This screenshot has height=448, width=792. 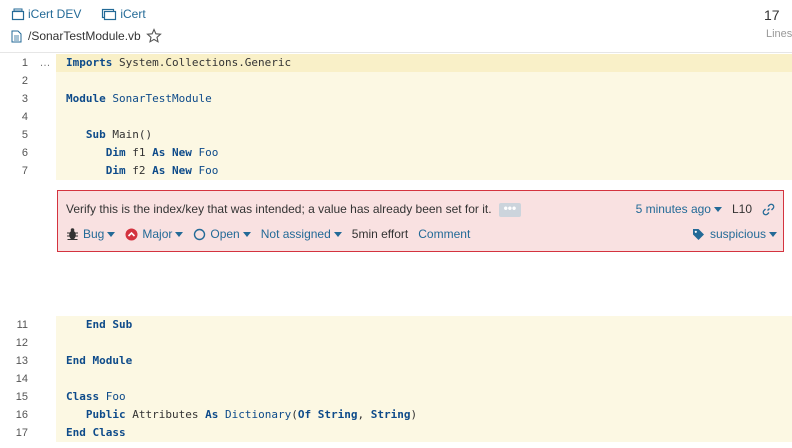 I want to click on code-token: ,, so click(x=364, y=414).